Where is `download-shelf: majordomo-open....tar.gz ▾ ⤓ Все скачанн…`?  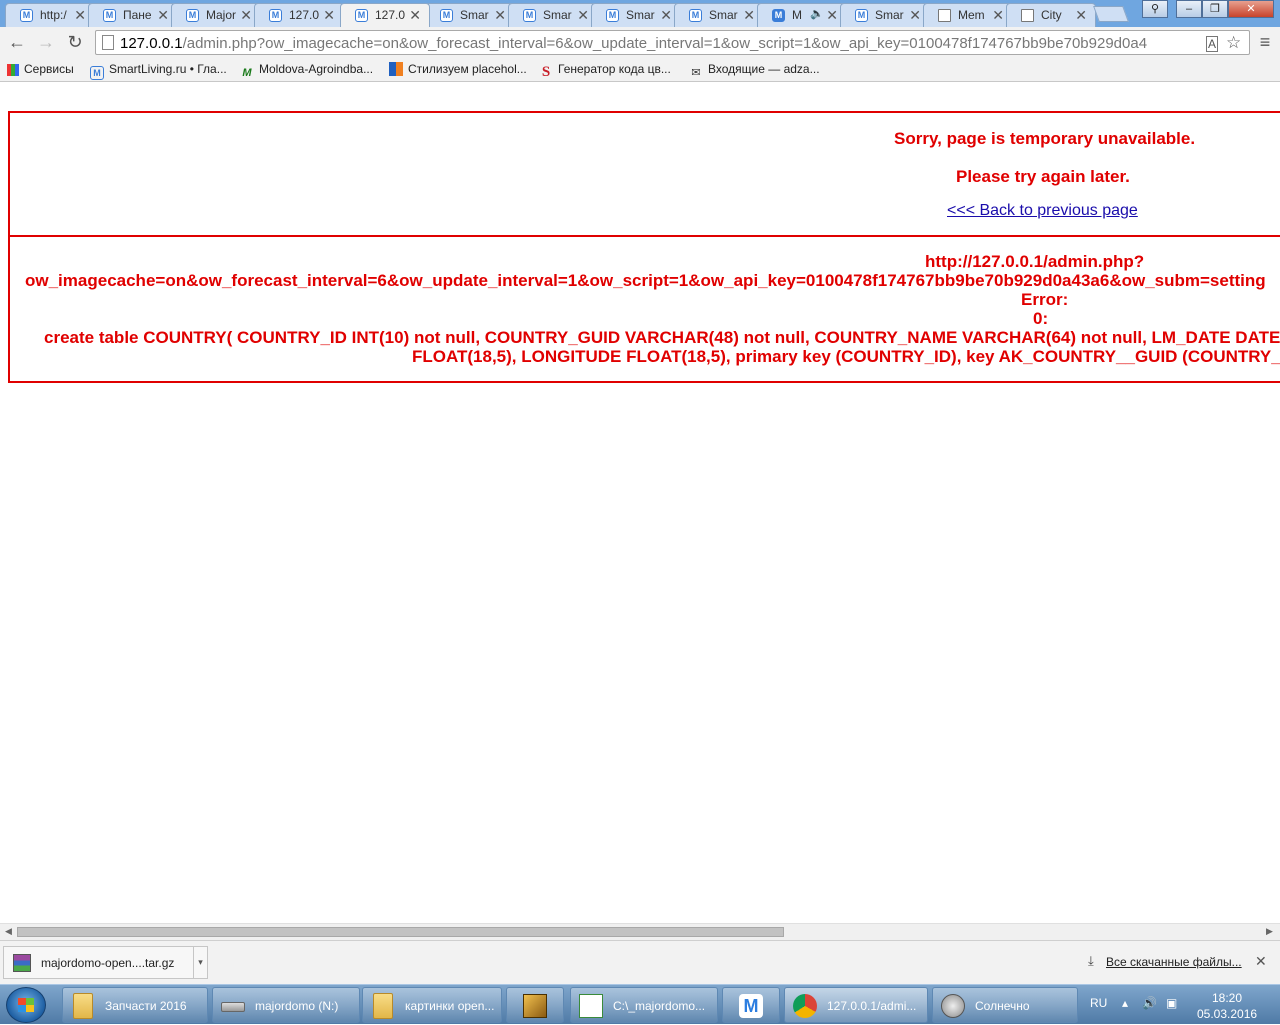
download-shelf: majordomo-open....tar.gz ▾ ⤓ Все скачанн… is located at coordinates (640, 962).